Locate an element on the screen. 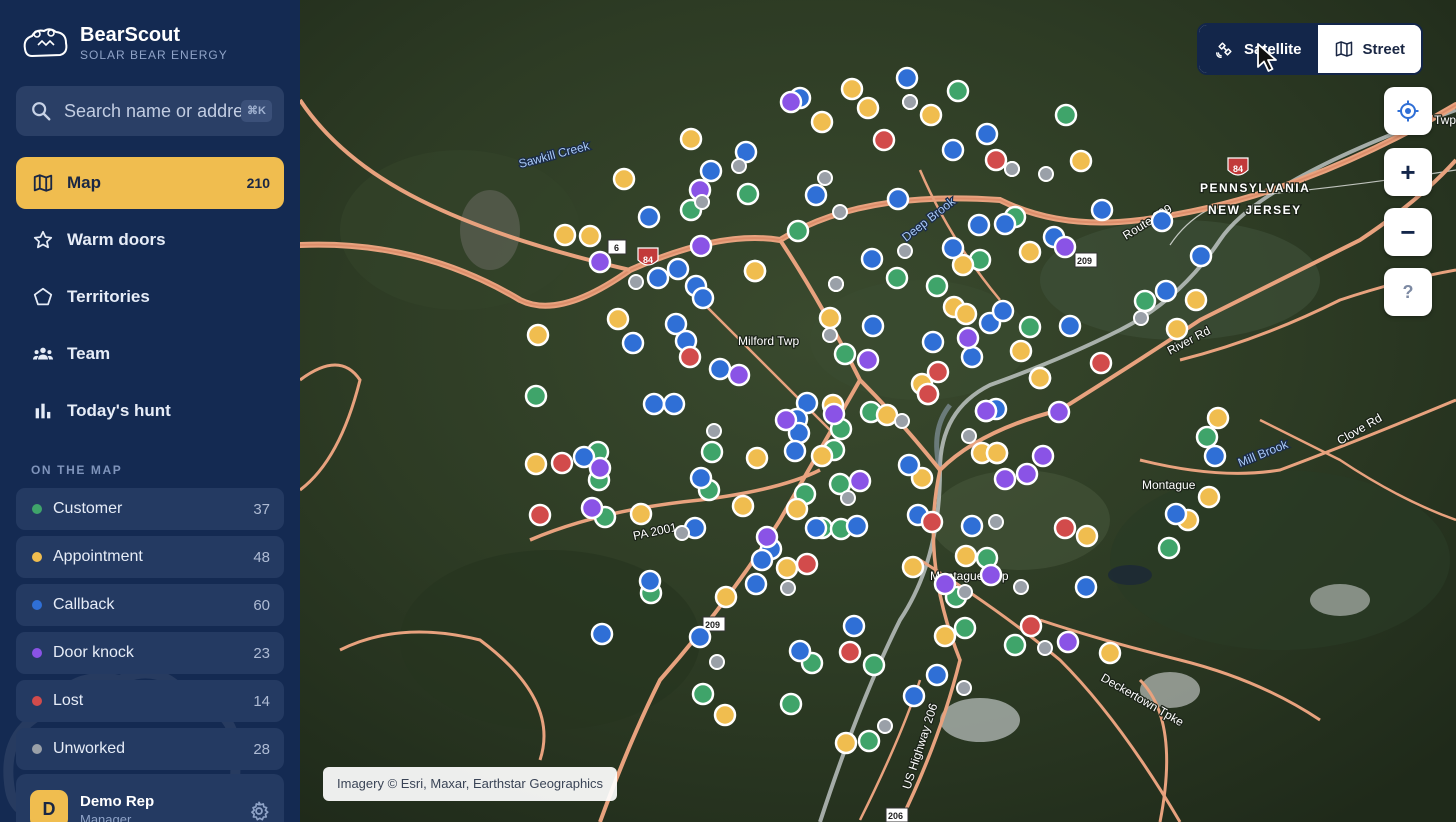  search-shortcut-badge: ⌘K is located at coordinates (256, 111).